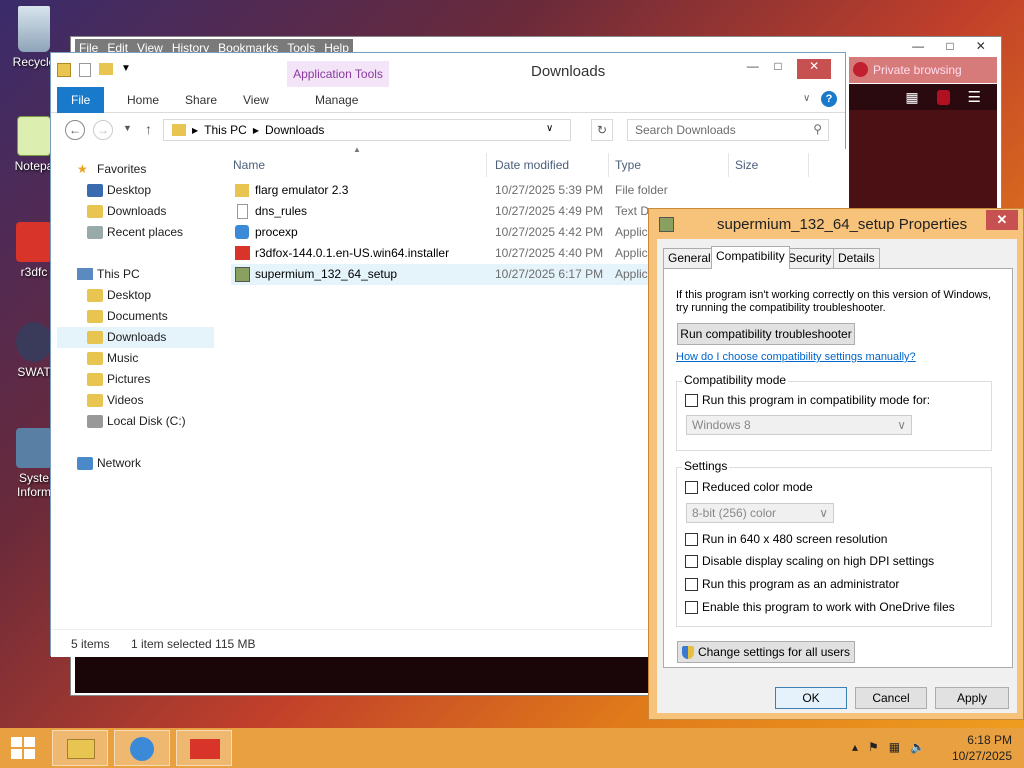 The width and height of the screenshot is (1024, 768). I want to click on properties-icon, so click(64, 70).